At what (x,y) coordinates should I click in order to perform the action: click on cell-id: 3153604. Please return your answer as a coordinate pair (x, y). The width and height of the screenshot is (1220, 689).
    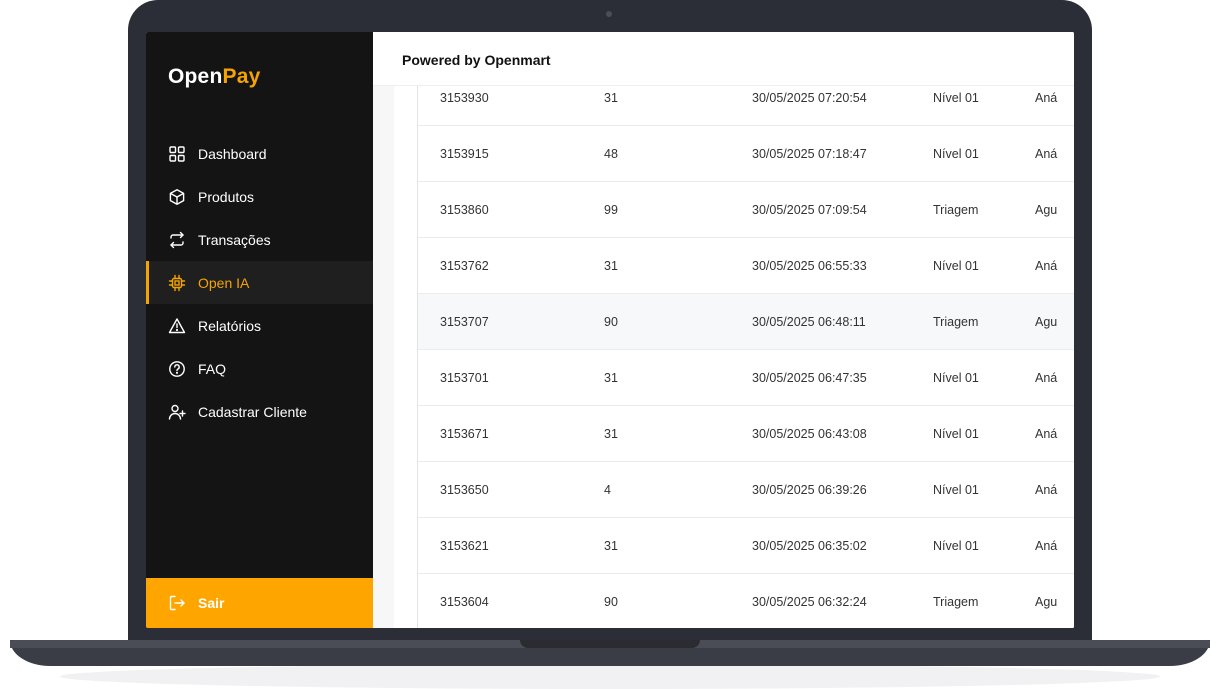
    Looking at the image, I should click on (464, 601).